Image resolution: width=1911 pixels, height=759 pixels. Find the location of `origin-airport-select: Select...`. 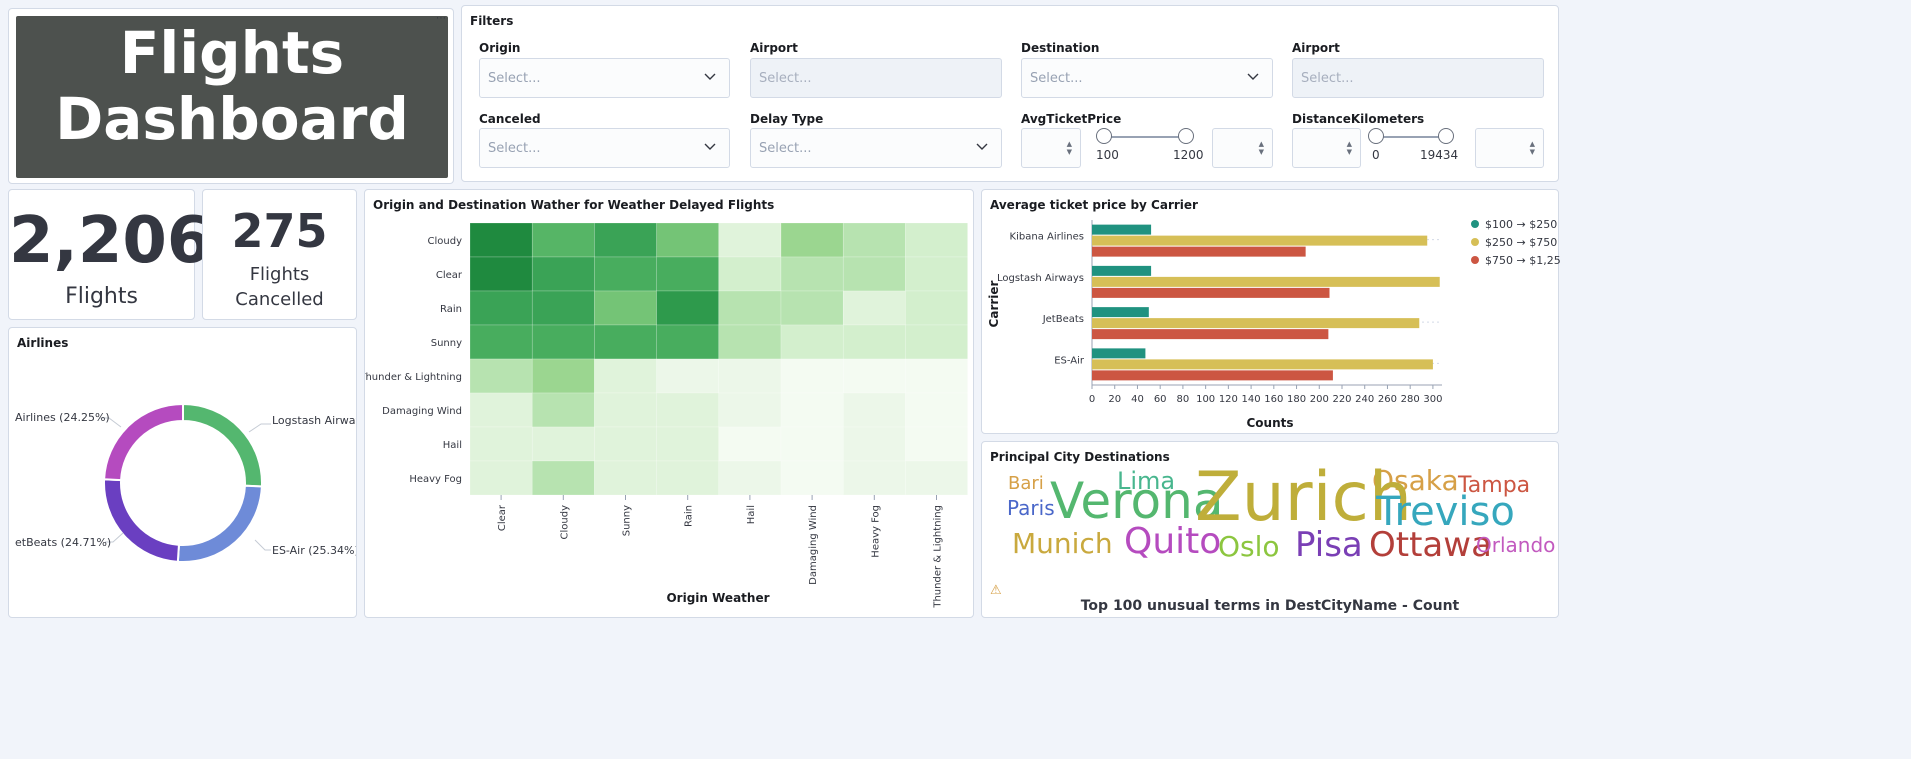

origin-airport-select: Select... is located at coordinates (876, 78).